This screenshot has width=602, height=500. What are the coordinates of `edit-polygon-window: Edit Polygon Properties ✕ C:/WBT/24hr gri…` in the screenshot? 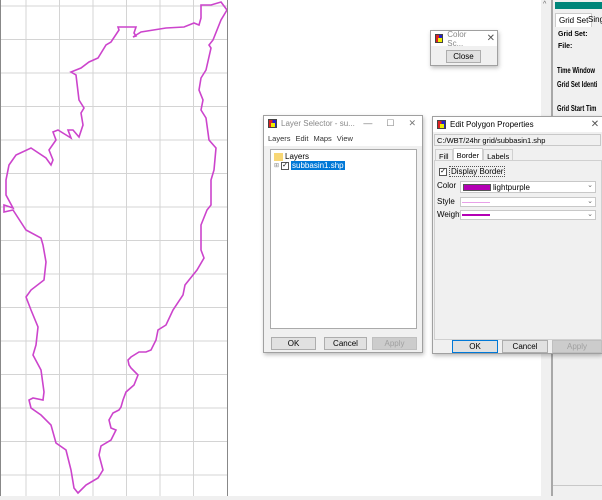 It's located at (517, 235).